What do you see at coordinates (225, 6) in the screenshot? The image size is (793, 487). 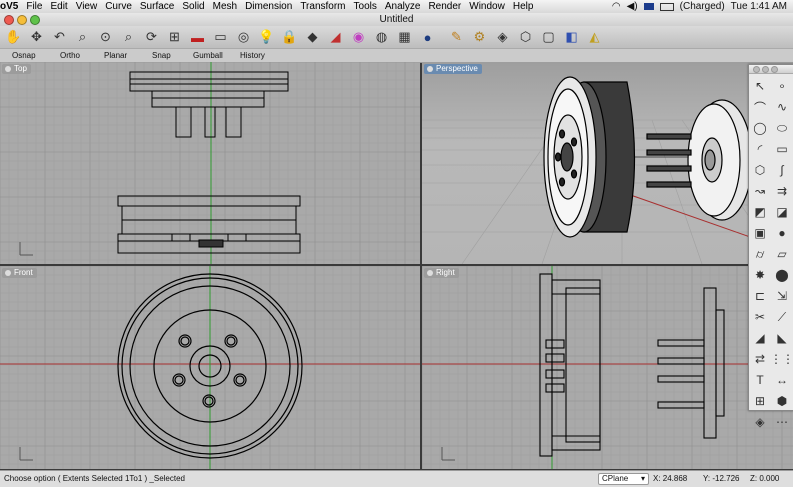 I see `menu-mesh: Mesh` at bounding box center [225, 6].